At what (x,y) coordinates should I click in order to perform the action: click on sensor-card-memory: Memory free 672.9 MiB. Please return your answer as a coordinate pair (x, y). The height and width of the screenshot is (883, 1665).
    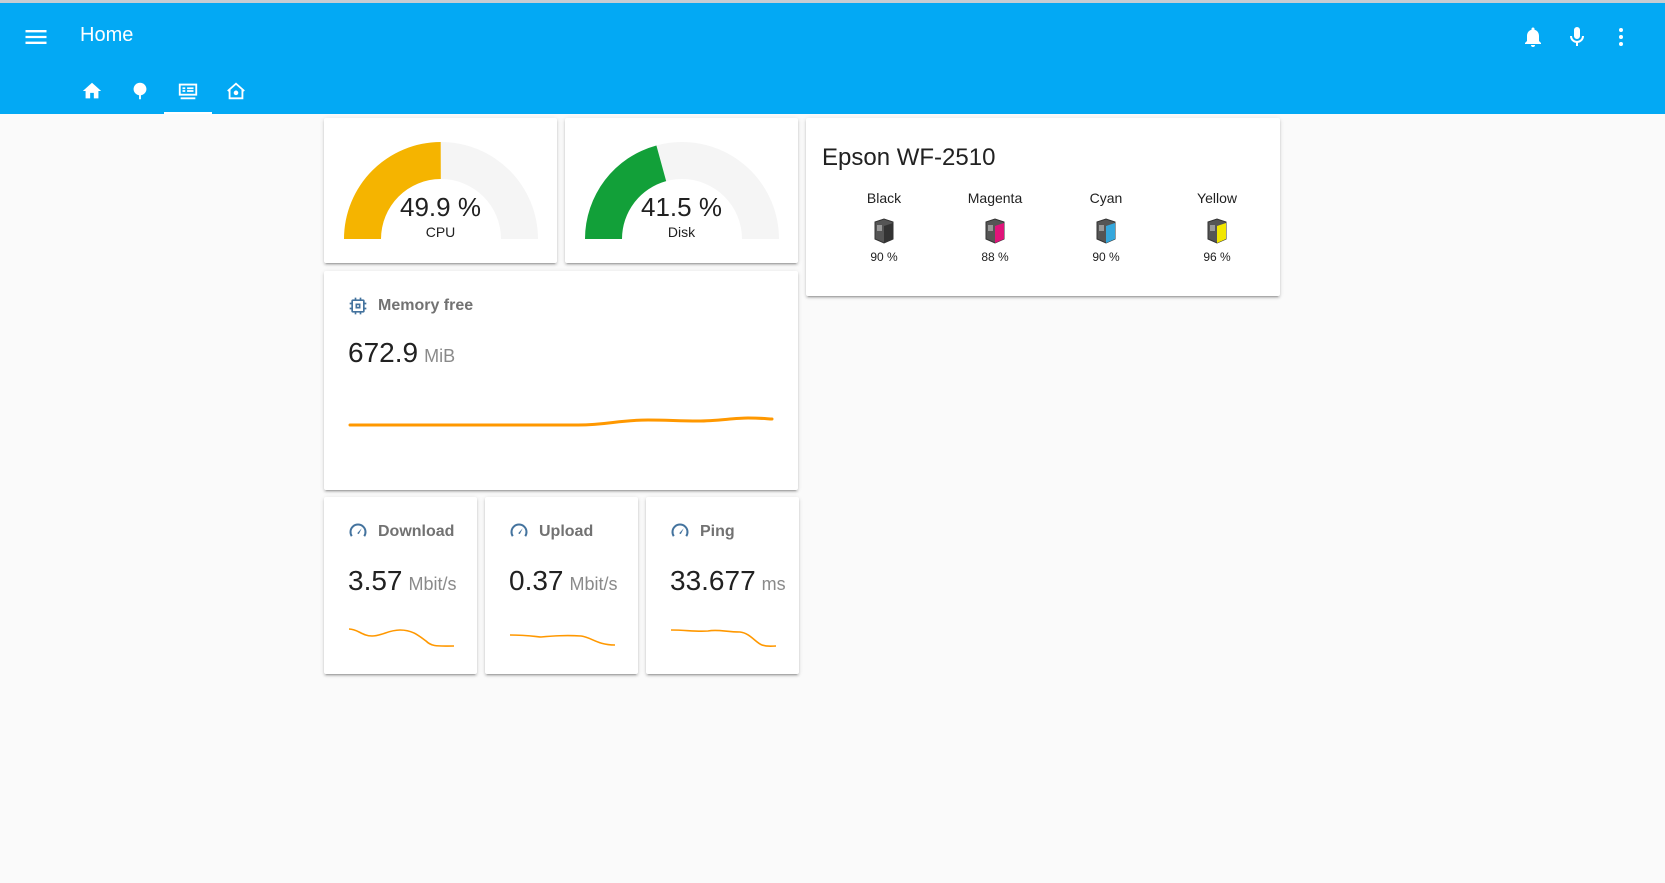
    Looking at the image, I should click on (561, 380).